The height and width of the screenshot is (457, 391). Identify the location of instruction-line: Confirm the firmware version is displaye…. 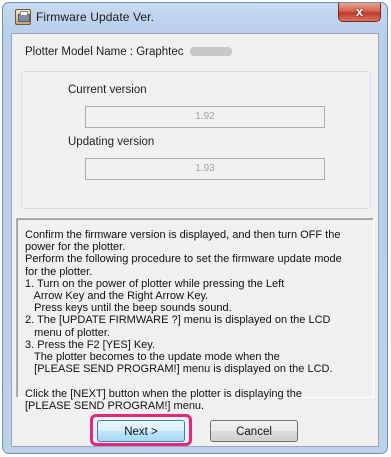
(183, 235).